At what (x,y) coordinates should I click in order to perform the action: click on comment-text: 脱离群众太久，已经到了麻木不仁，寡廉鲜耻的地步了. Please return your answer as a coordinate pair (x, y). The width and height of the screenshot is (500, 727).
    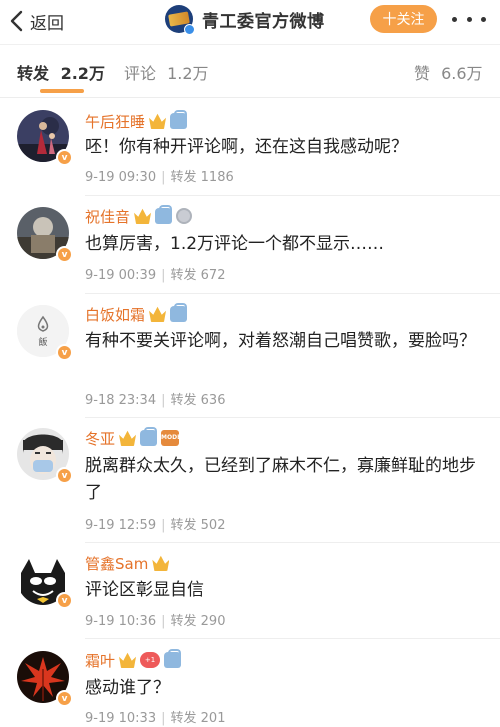
    Looking at the image, I should click on (280, 479).